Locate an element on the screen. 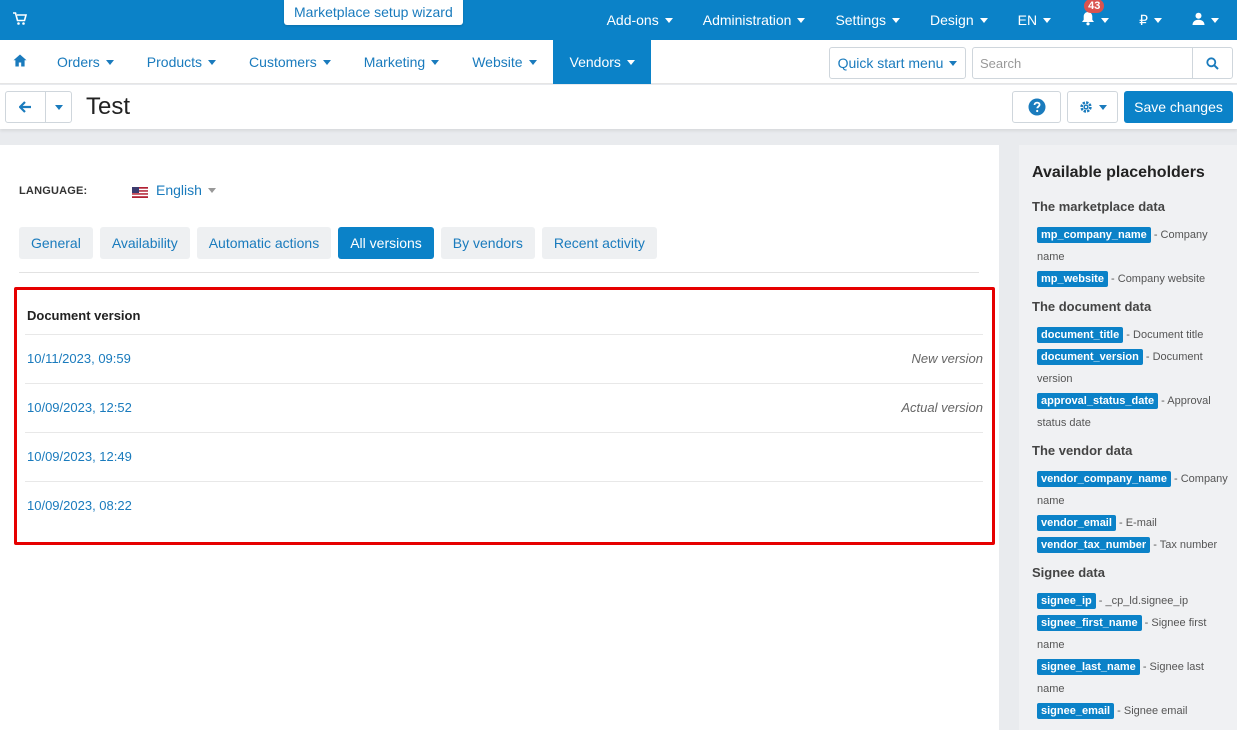  language-value: English is located at coordinates (179, 190).